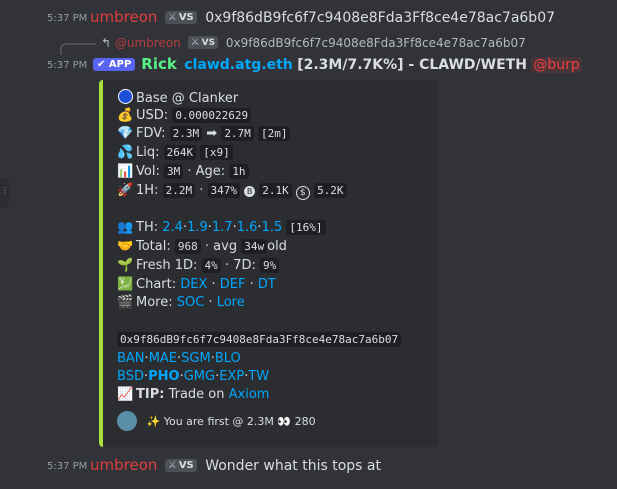  I want to click on fdv-to: 2.7M, so click(237, 133).